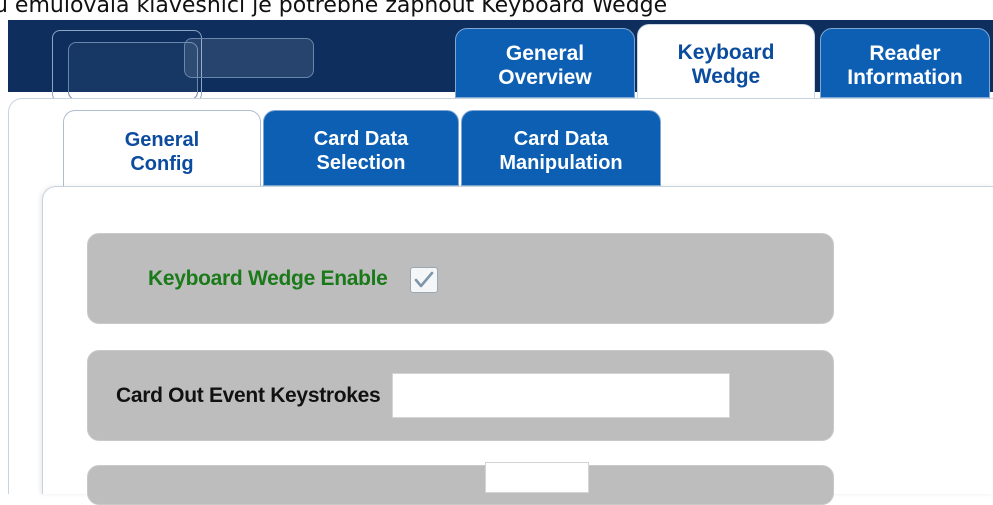  I want to click on card-out-event-keystrokes-row: Card Out Event Keystrokes, so click(460, 395).